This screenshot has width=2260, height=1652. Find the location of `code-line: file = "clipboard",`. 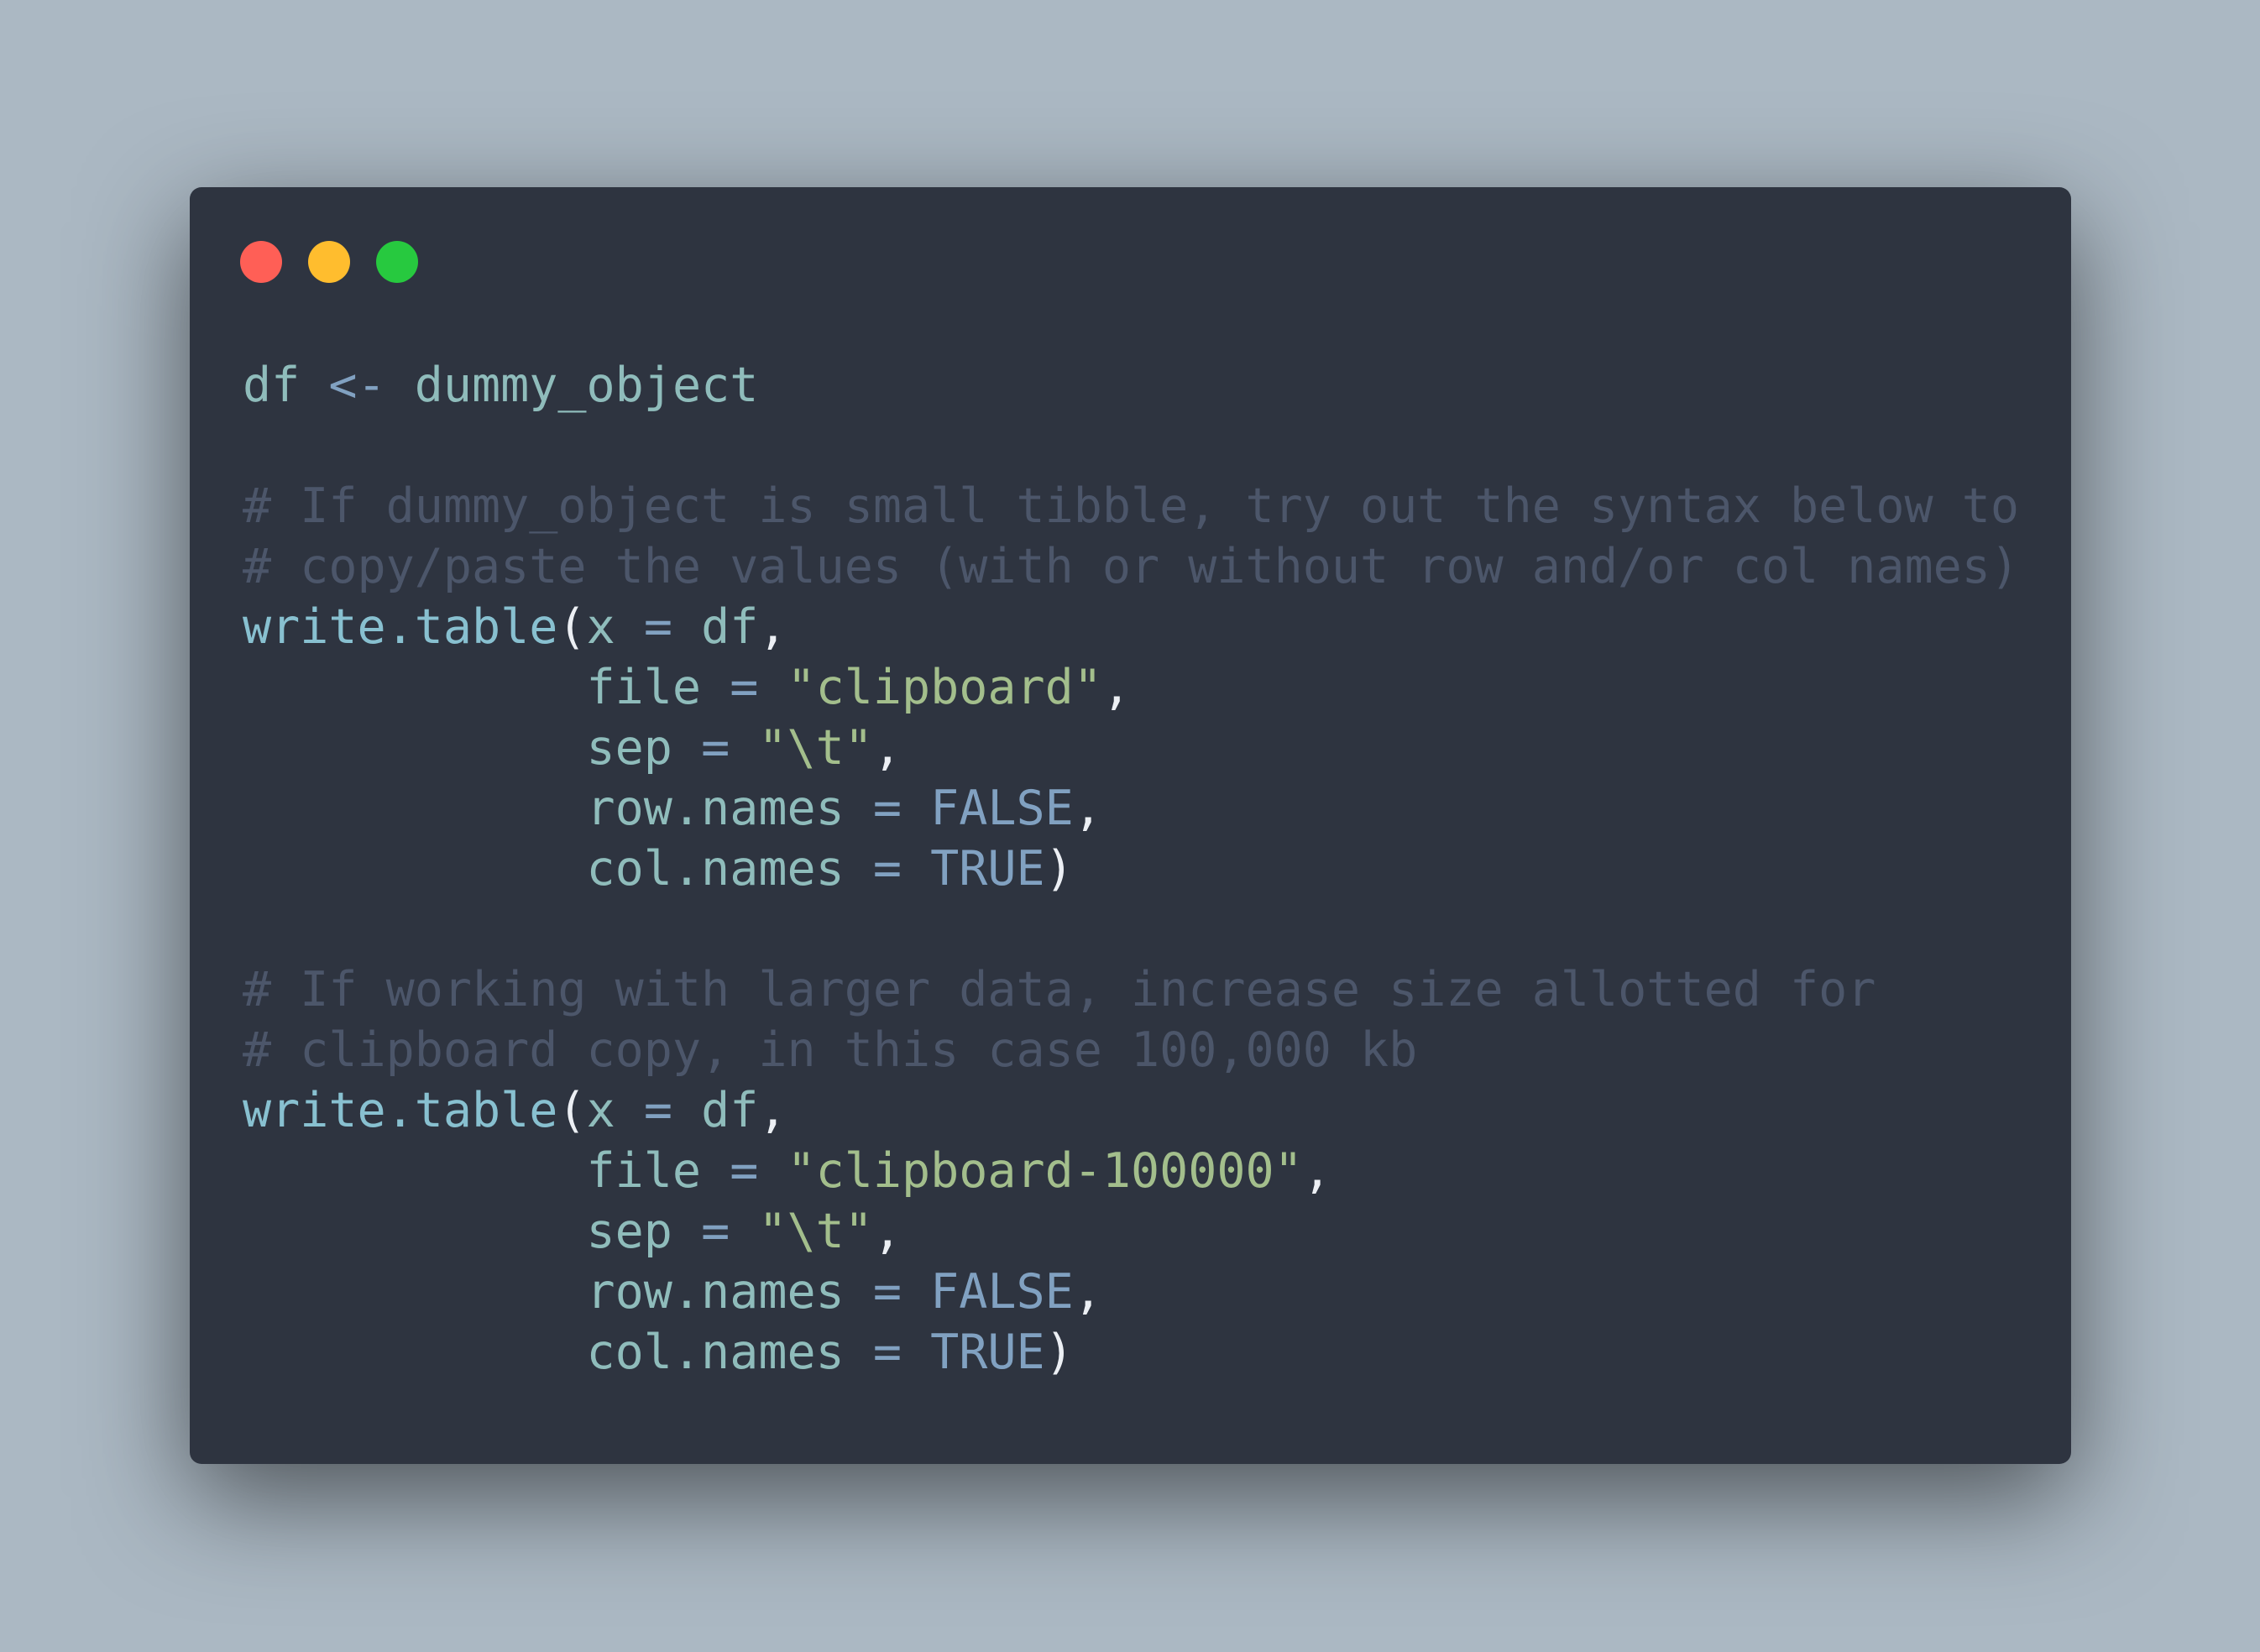

code-line: file = "clipboard", is located at coordinates (1131, 687).